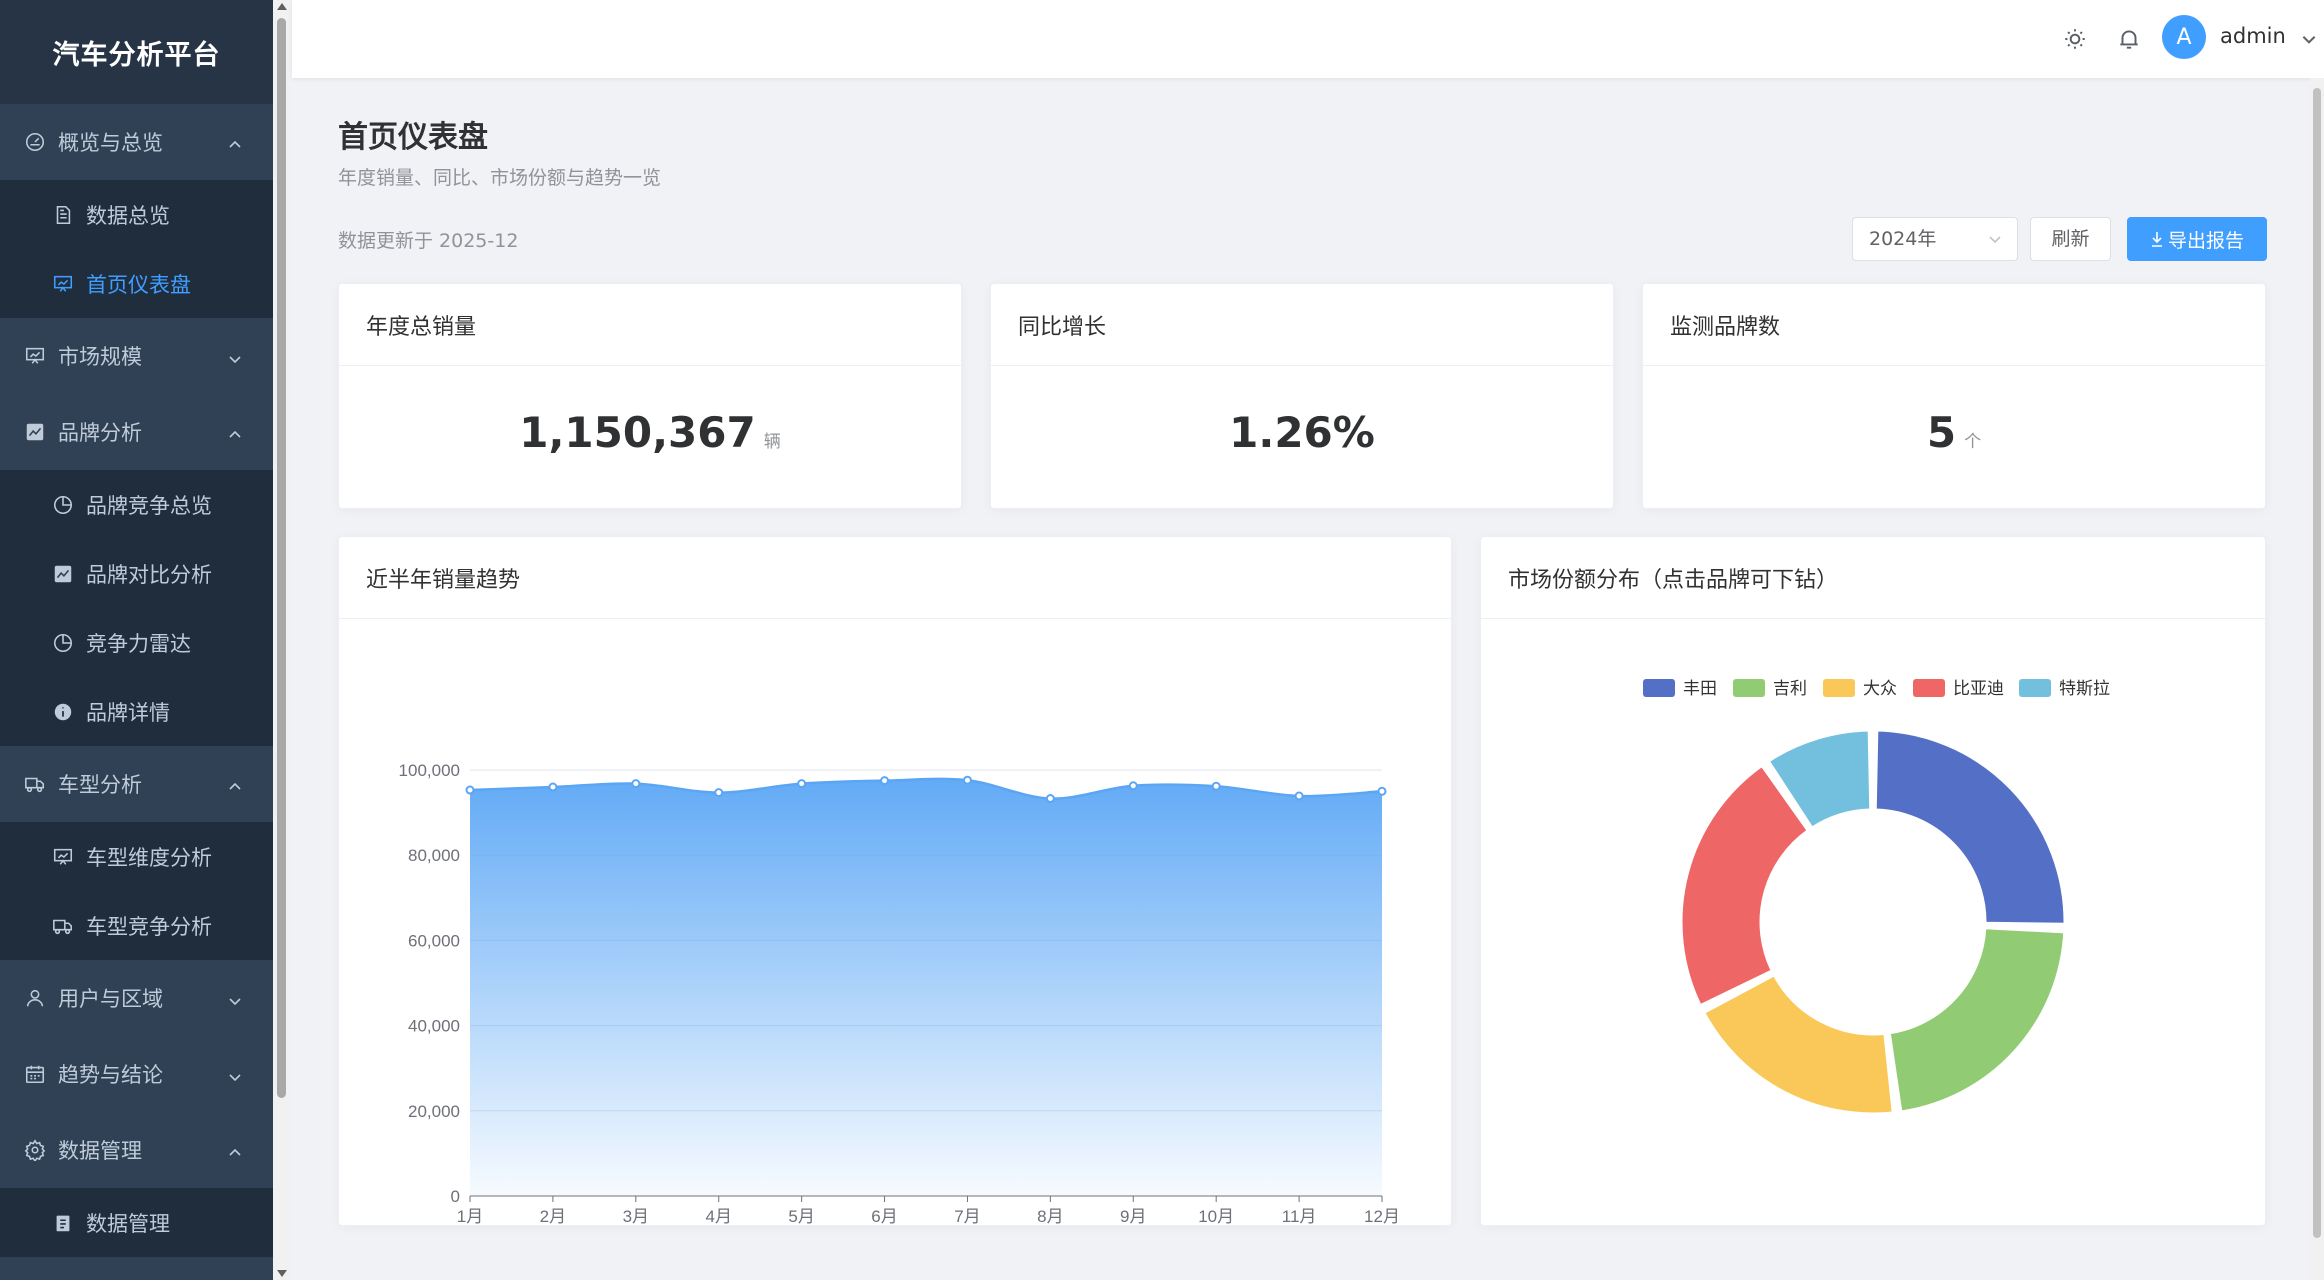 This screenshot has height=1280, width=2324. Describe the element at coordinates (282, 6) in the screenshot. I see `scroll-up-arrow-icon` at that location.